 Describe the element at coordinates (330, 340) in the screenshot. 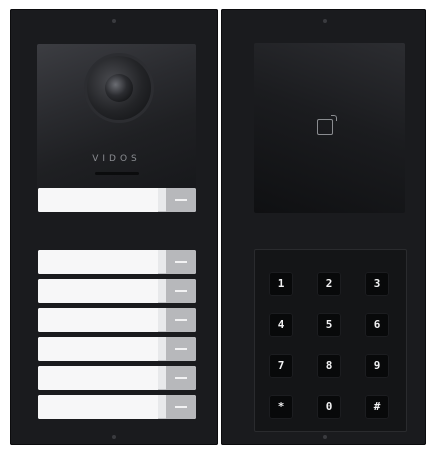

I see `keypad: 1 2 3 4 5 6 7 8 9 * 0 #` at that location.